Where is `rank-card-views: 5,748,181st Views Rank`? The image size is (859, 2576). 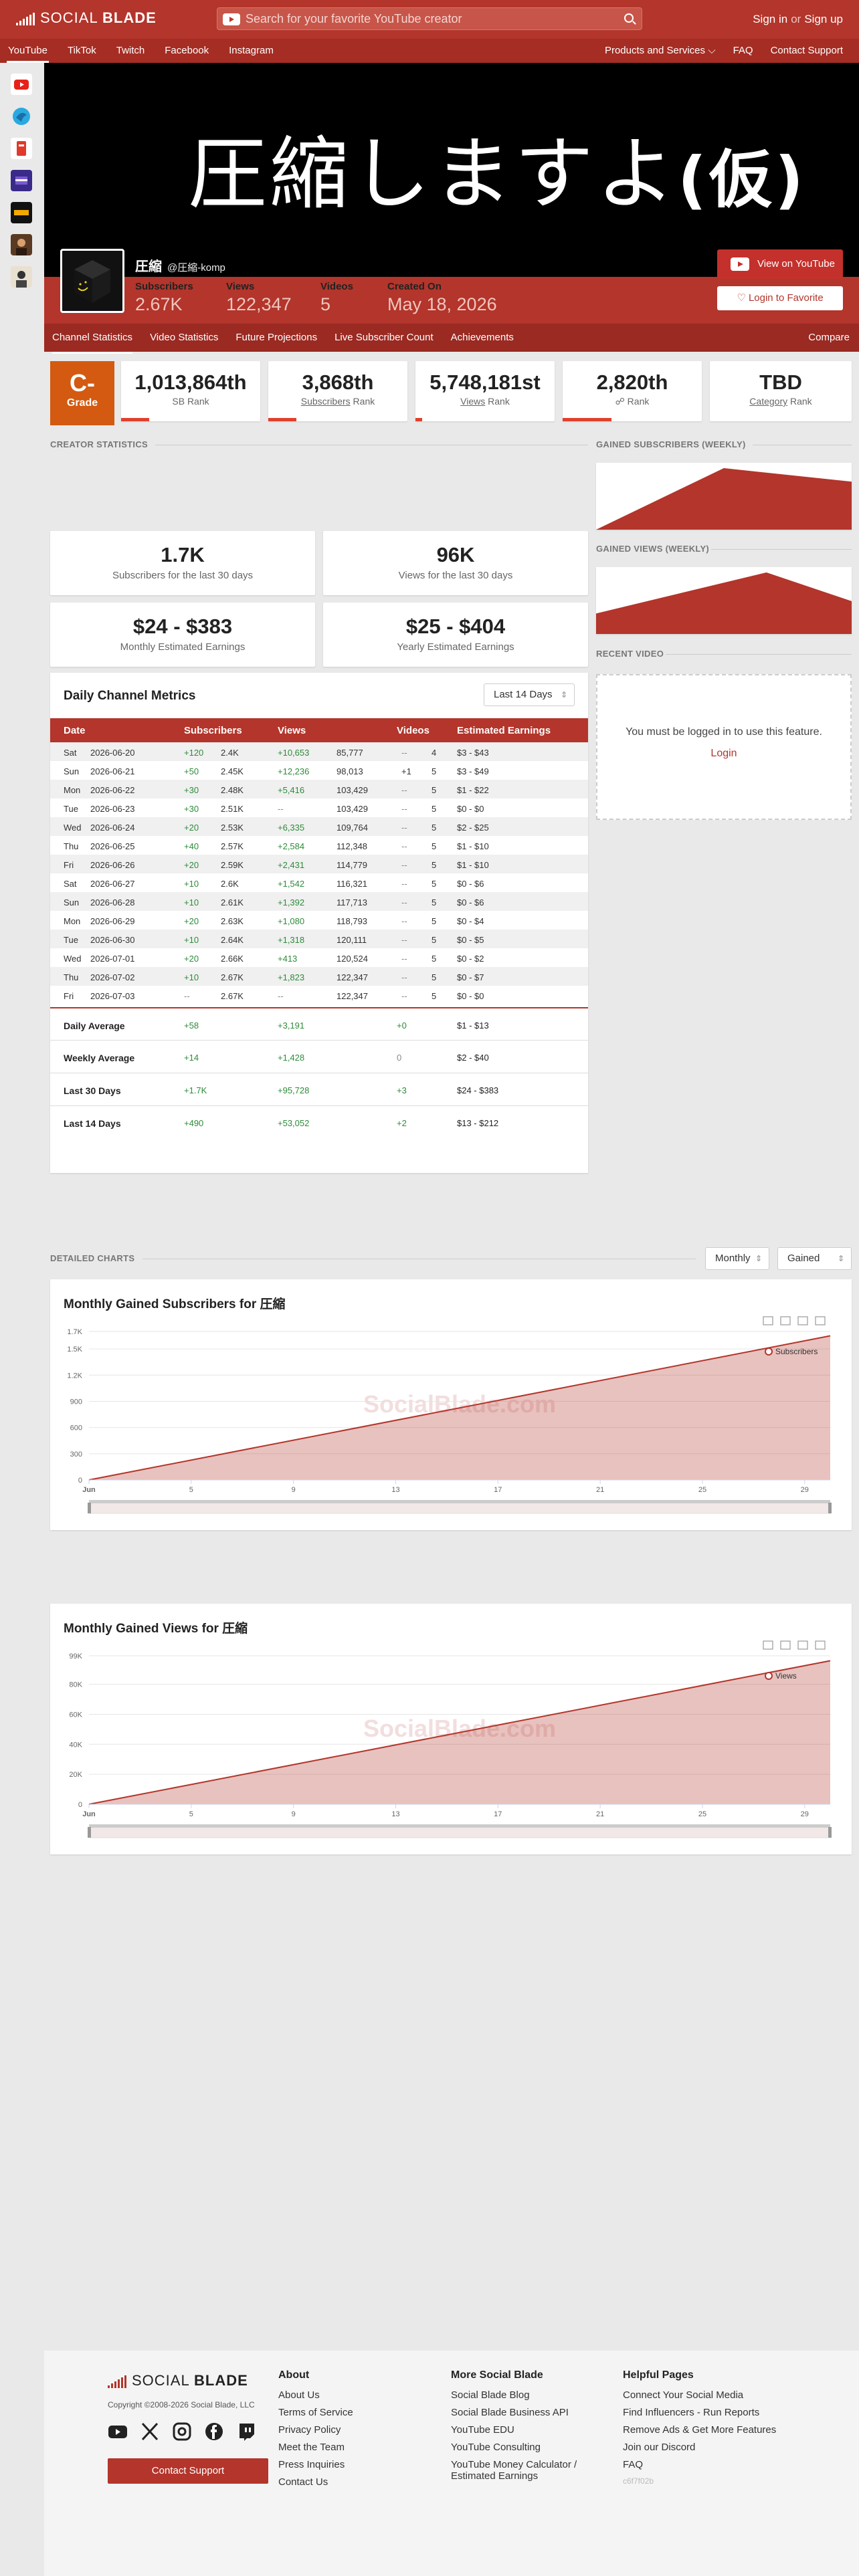
rank-card-views: 5,748,181st Views Rank is located at coordinates (485, 391).